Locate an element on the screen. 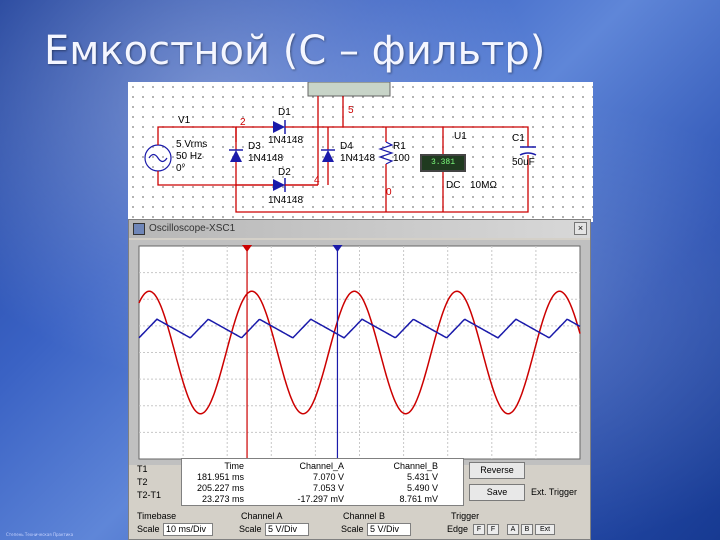  cell-a-t1: 7.070 V is located at coordinates (328, 477).